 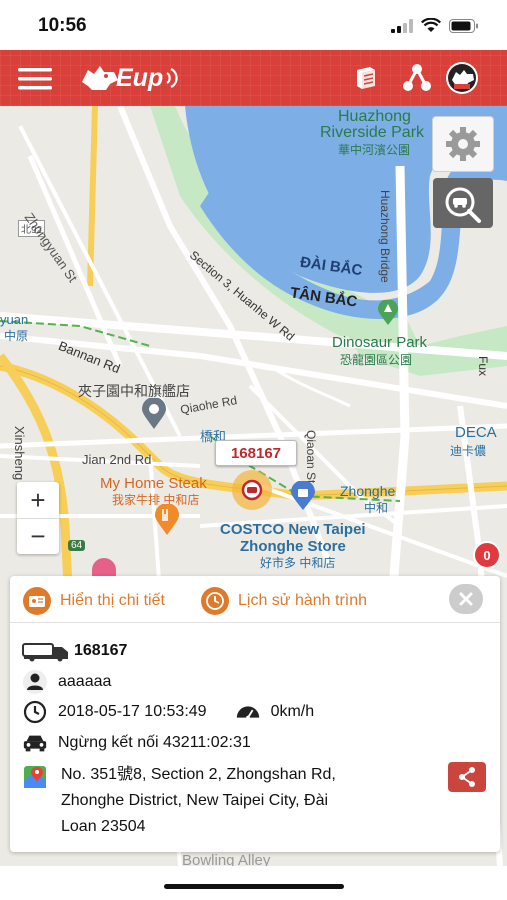 I want to click on share-icon, so click(x=467, y=777).